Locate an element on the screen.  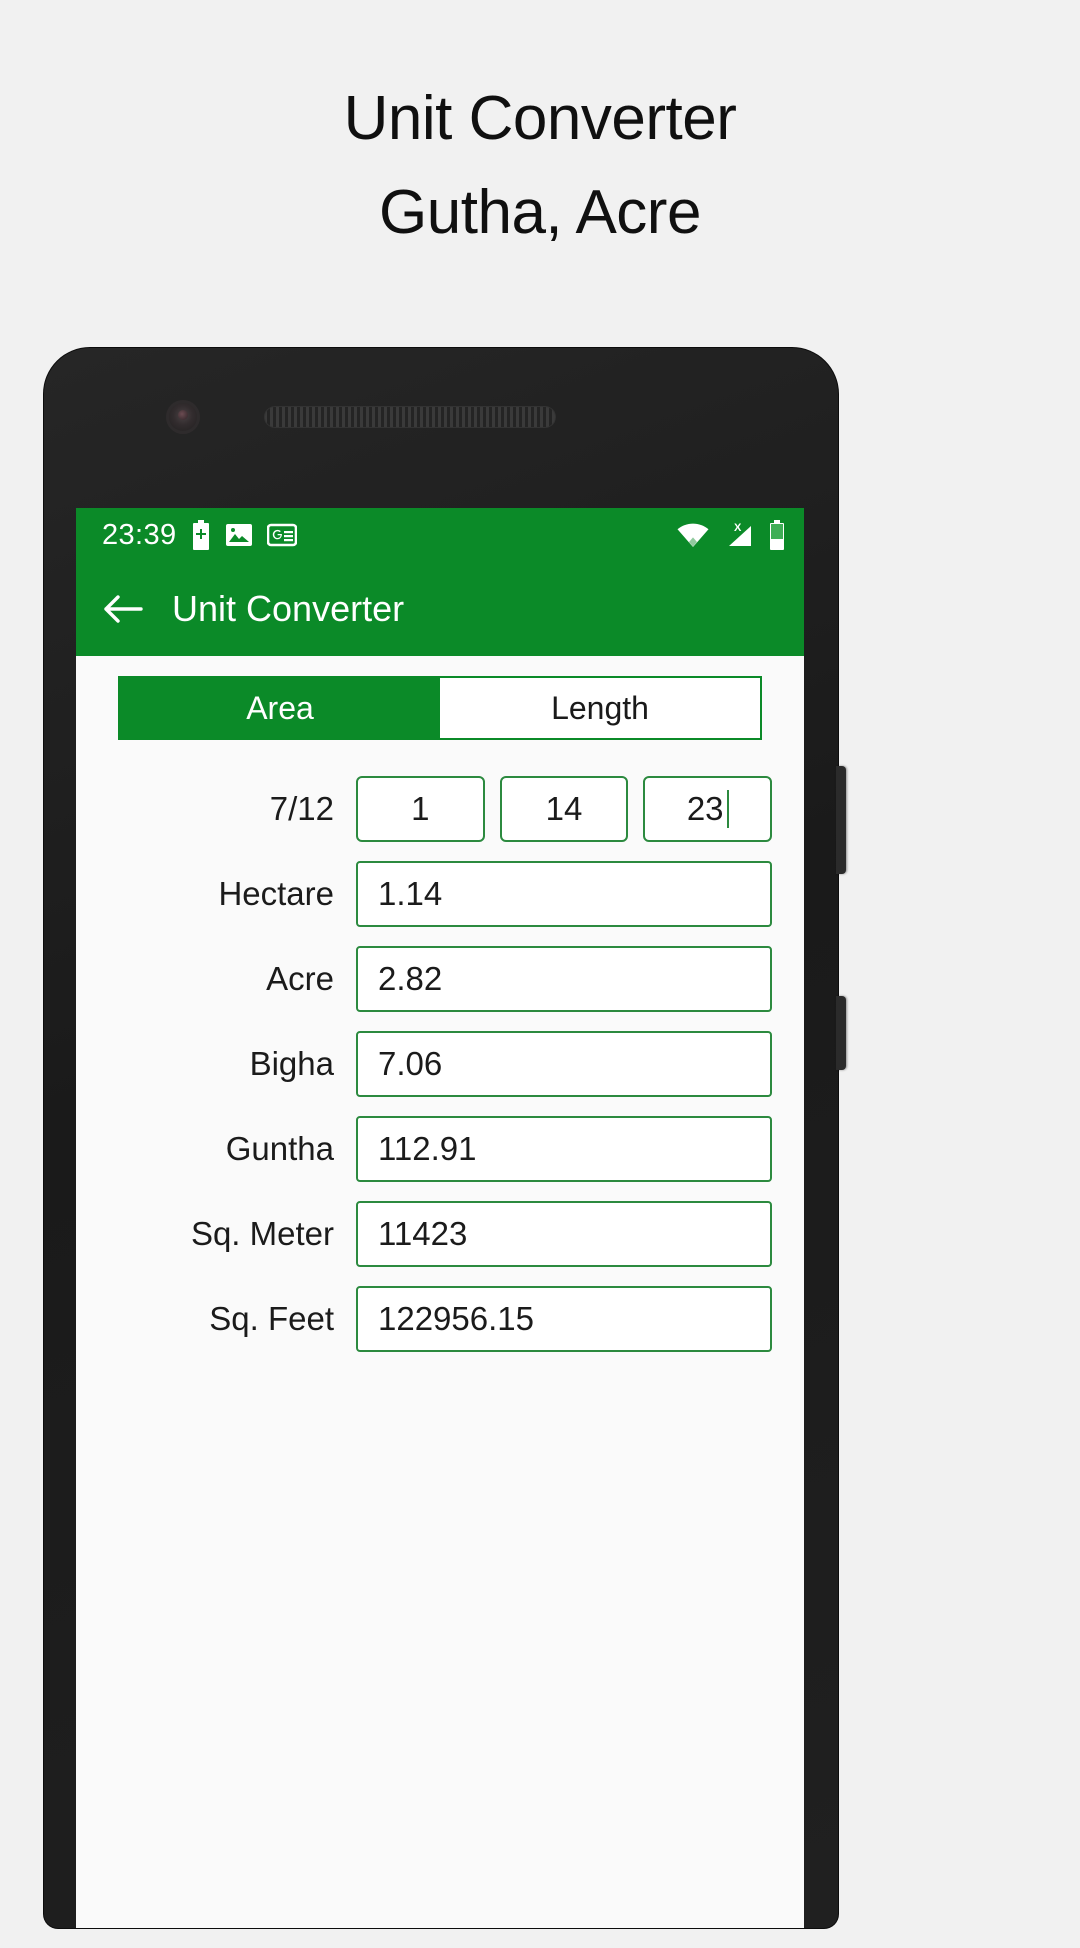
tab-bar: Area Length is located at coordinates (440, 708).